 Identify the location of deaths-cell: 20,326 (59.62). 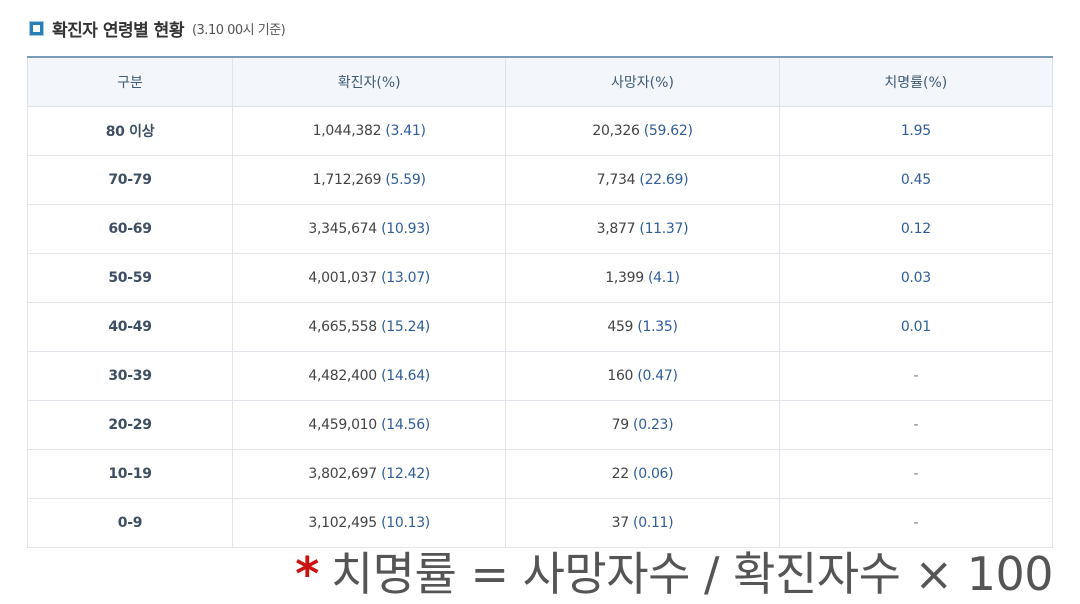
(642, 131).